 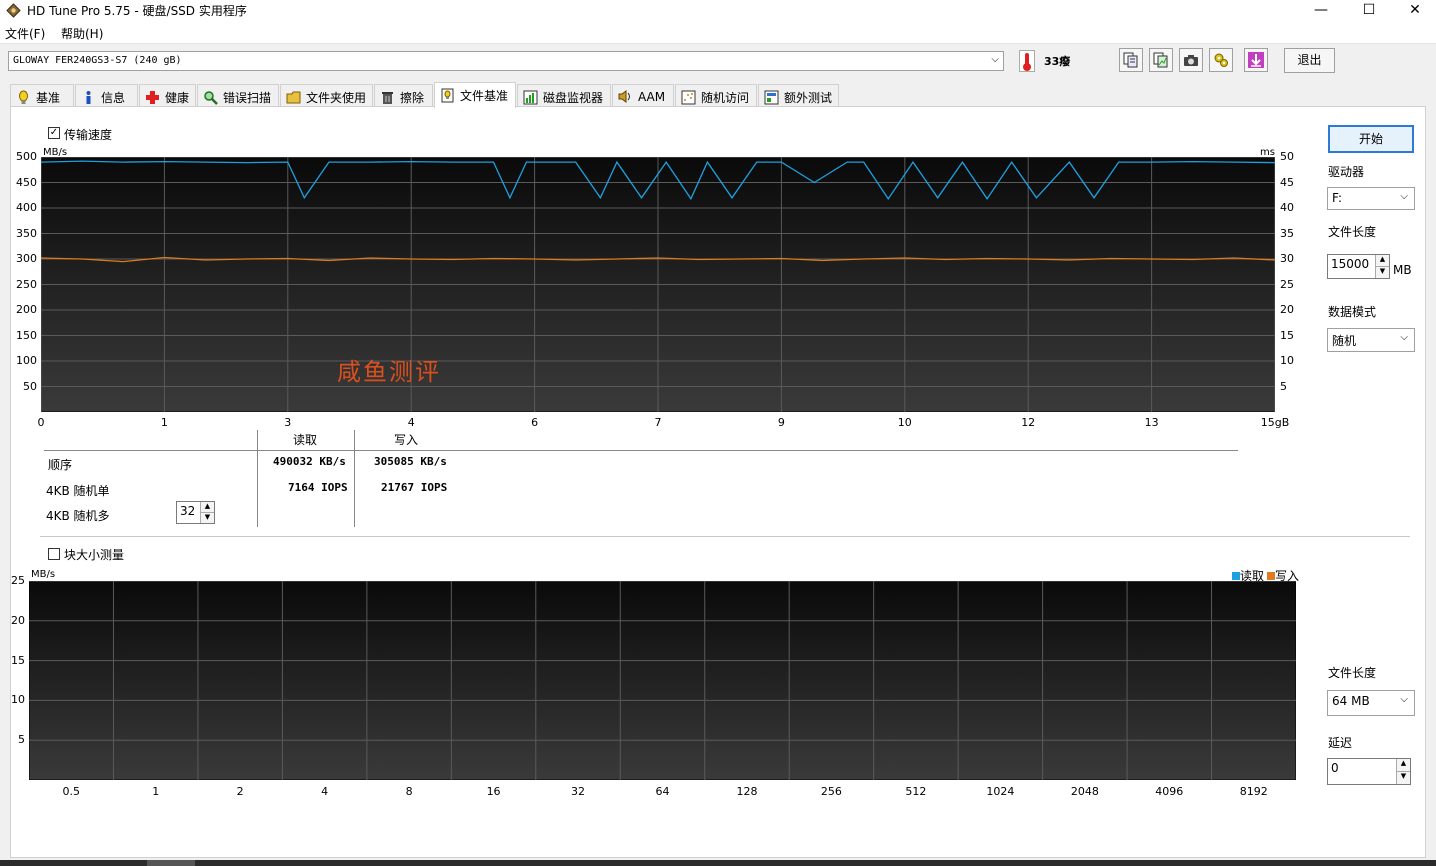 I want to click on chart1-y-tick-label: 450, so click(x=26, y=182).